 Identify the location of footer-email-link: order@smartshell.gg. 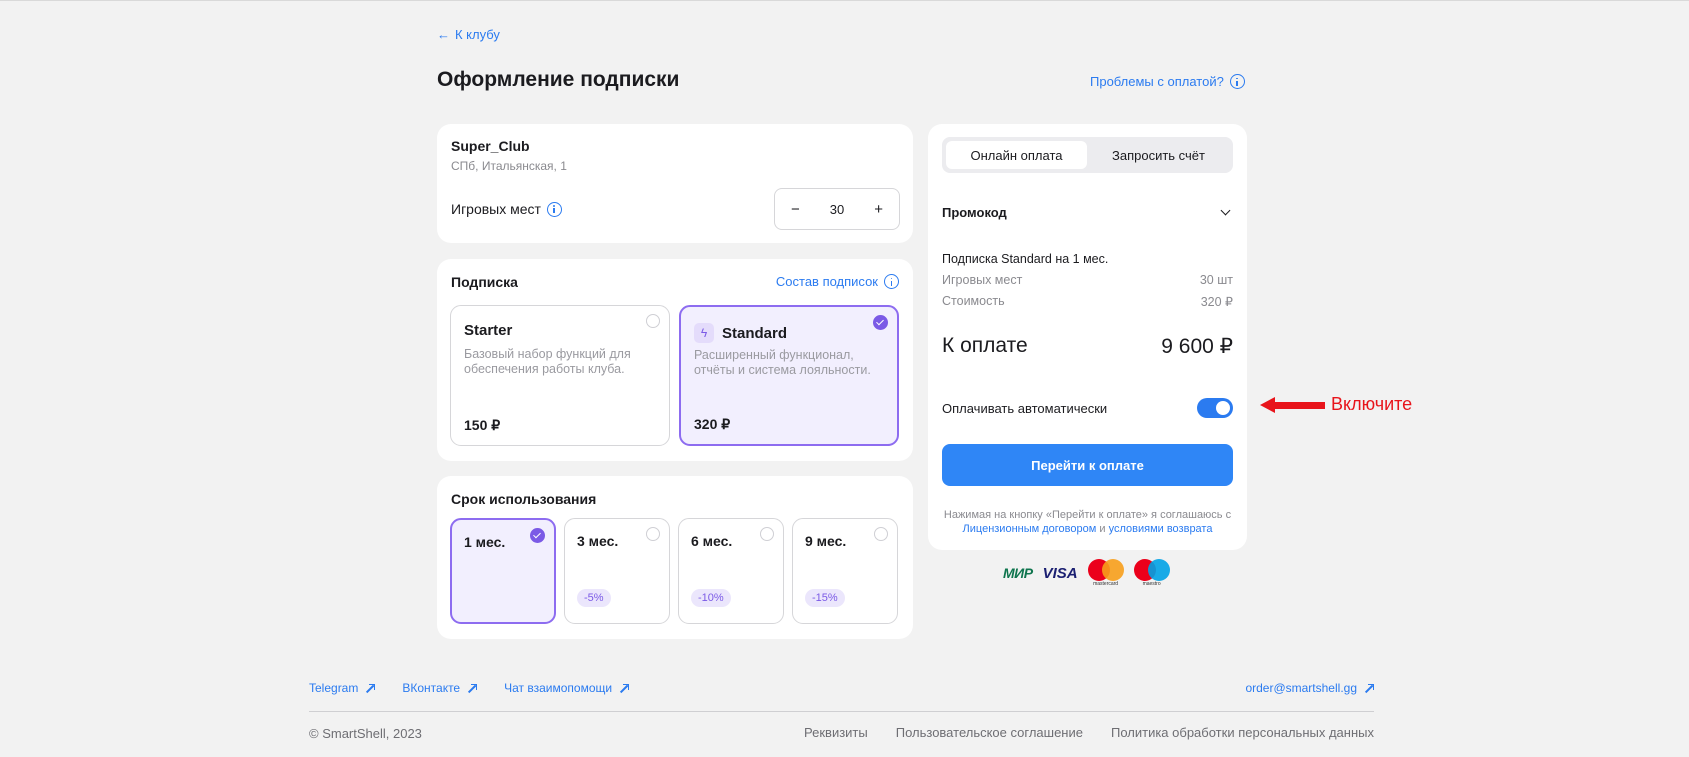
(1309, 688).